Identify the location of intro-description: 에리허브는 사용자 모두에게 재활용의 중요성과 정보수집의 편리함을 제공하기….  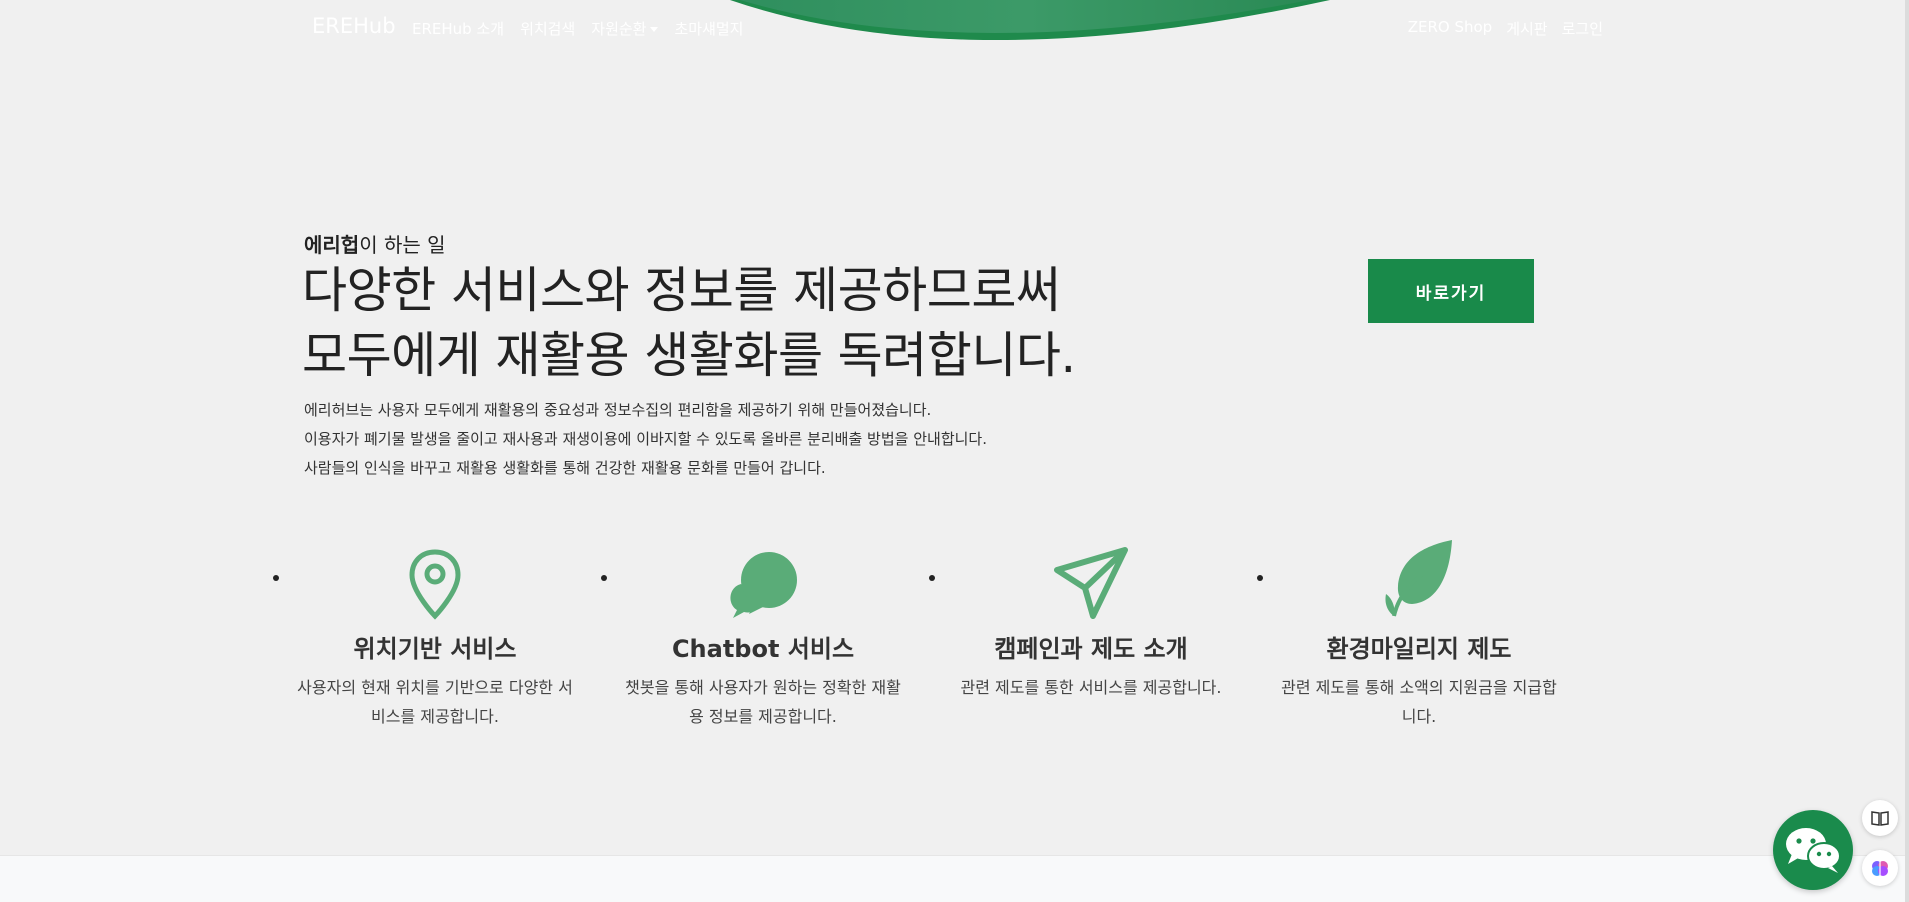
(645, 439).